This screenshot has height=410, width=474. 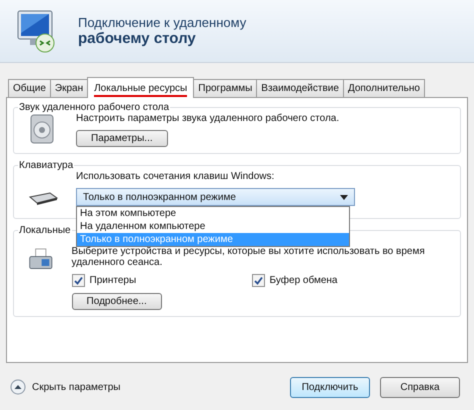 What do you see at coordinates (249, 257) in the screenshot?
I see `description: Выберите устройства и ресурсы, которые вы хотите использовать во время удаленного сеанса.` at bounding box center [249, 257].